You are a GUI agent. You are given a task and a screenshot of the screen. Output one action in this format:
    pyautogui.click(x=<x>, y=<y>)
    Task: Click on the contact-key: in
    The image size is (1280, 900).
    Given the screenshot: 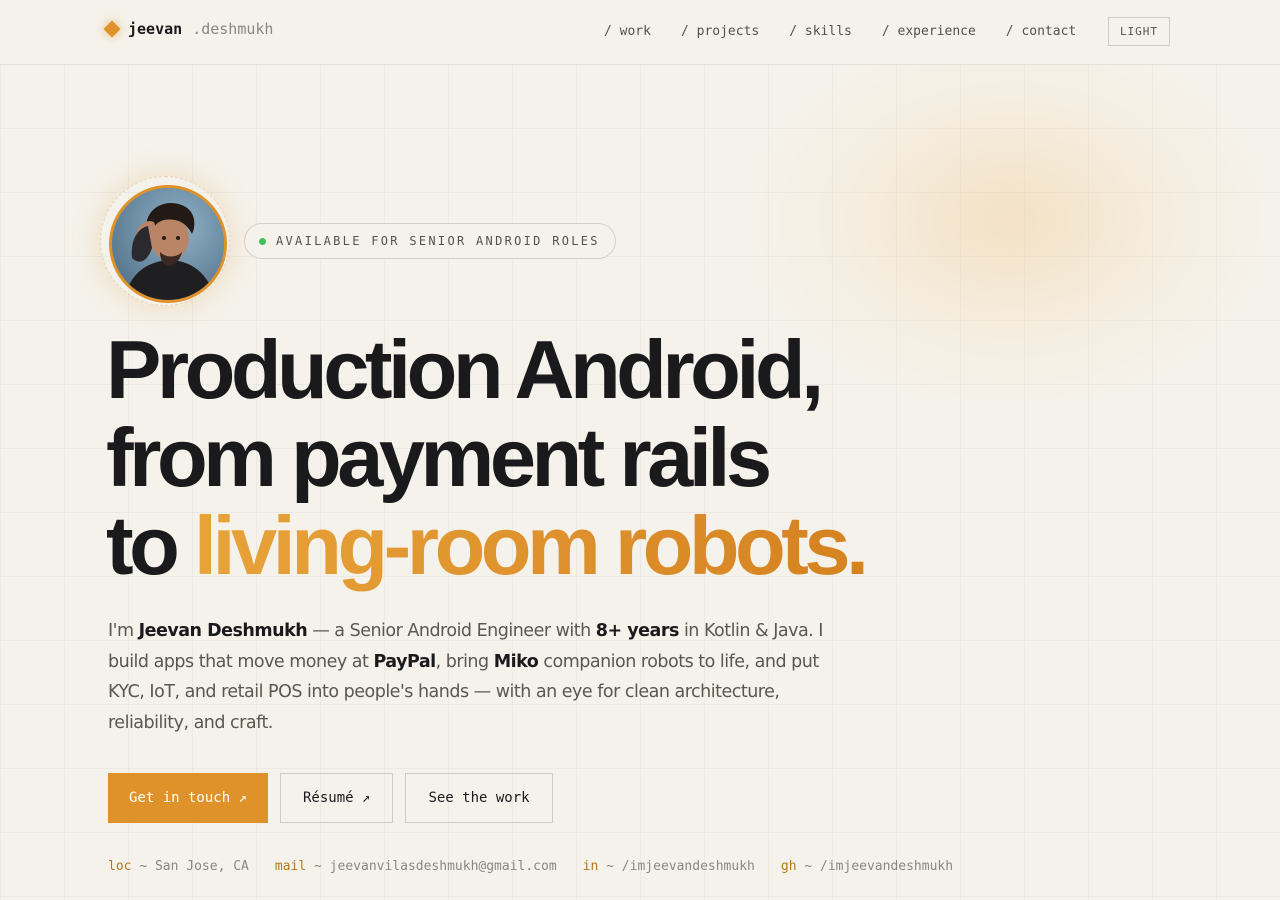 What is the action you would take?
    pyautogui.click(x=590, y=866)
    